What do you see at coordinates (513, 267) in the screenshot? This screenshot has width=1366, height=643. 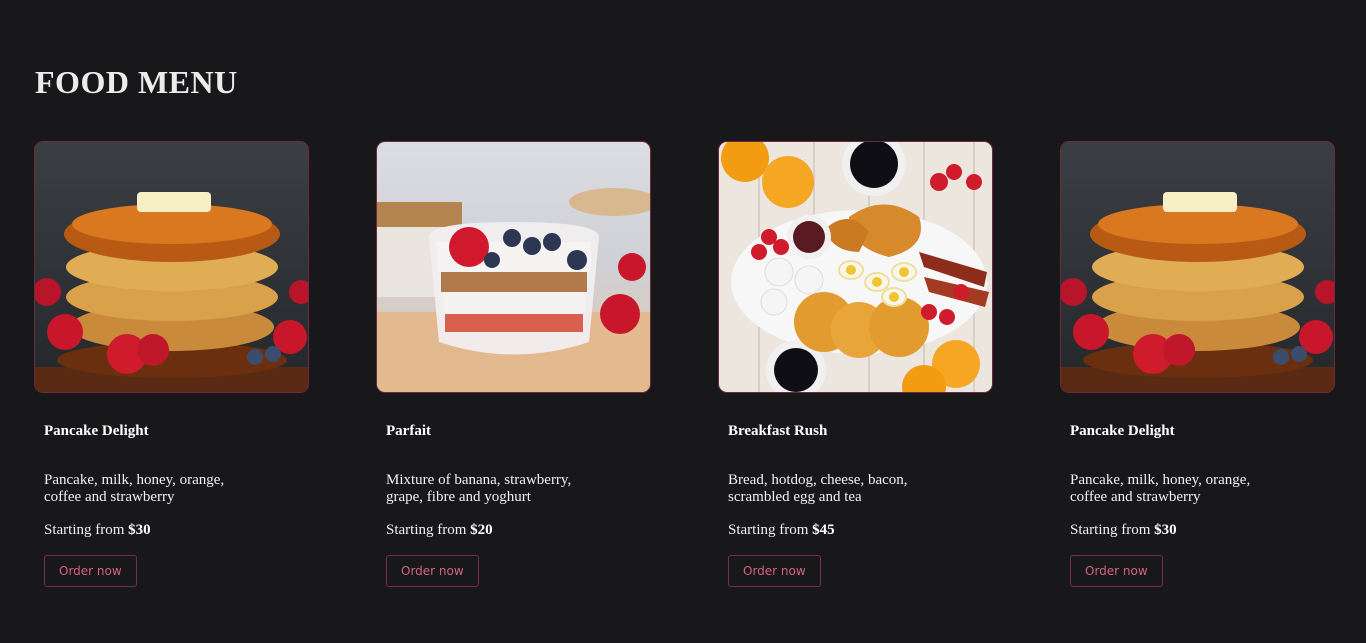 I see `parfait-glass-image` at bounding box center [513, 267].